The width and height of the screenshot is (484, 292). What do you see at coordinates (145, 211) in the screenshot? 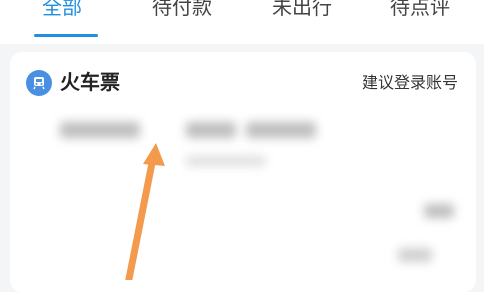
I see `annotation-arrow` at bounding box center [145, 211].